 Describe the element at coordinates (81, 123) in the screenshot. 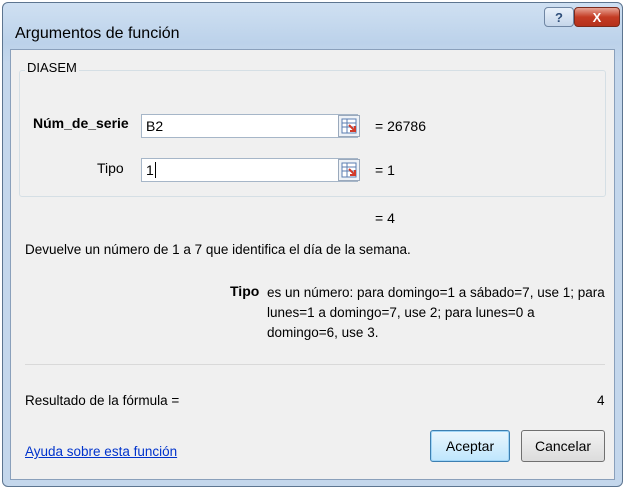

I see `arg-label-num-de-serie: Núm_de_serie` at that location.